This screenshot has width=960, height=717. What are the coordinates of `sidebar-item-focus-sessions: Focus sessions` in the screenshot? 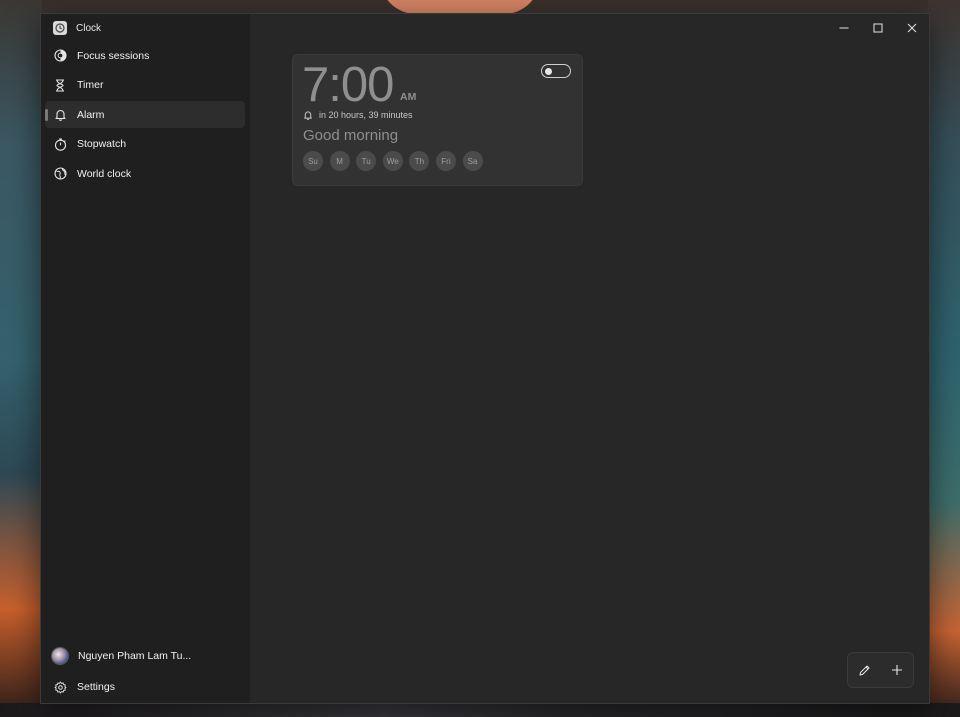 It's located at (145, 55).